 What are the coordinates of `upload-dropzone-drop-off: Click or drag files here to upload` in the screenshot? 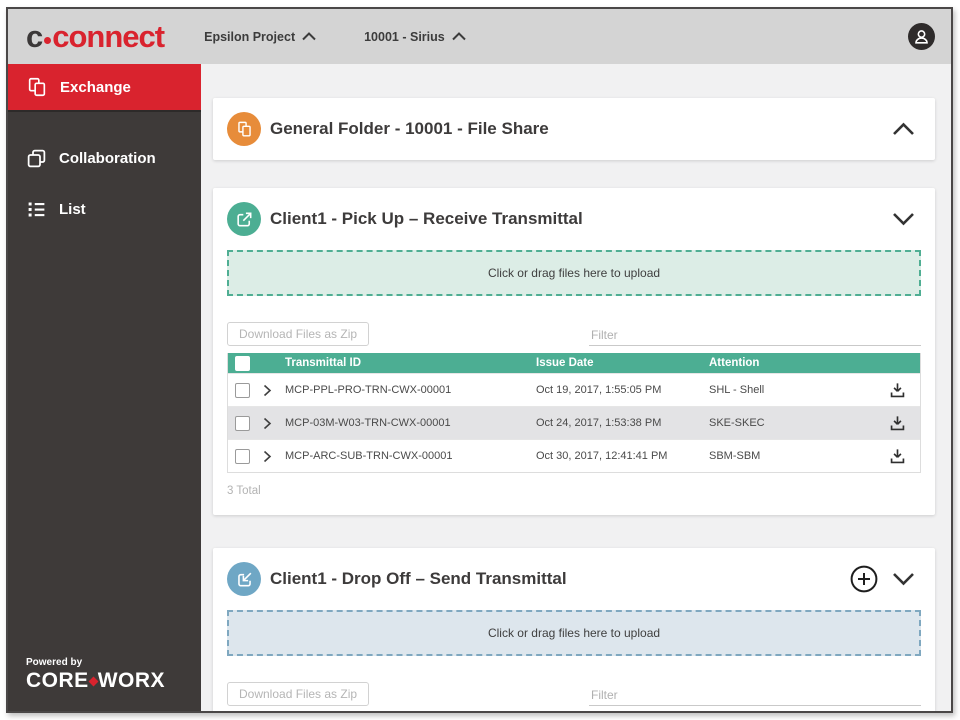 It's located at (574, 633).